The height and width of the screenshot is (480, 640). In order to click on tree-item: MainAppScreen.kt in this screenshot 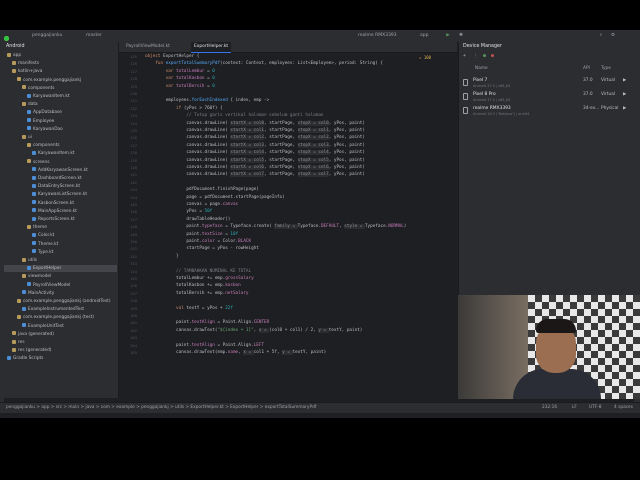, I will do `click(60, 211)`.